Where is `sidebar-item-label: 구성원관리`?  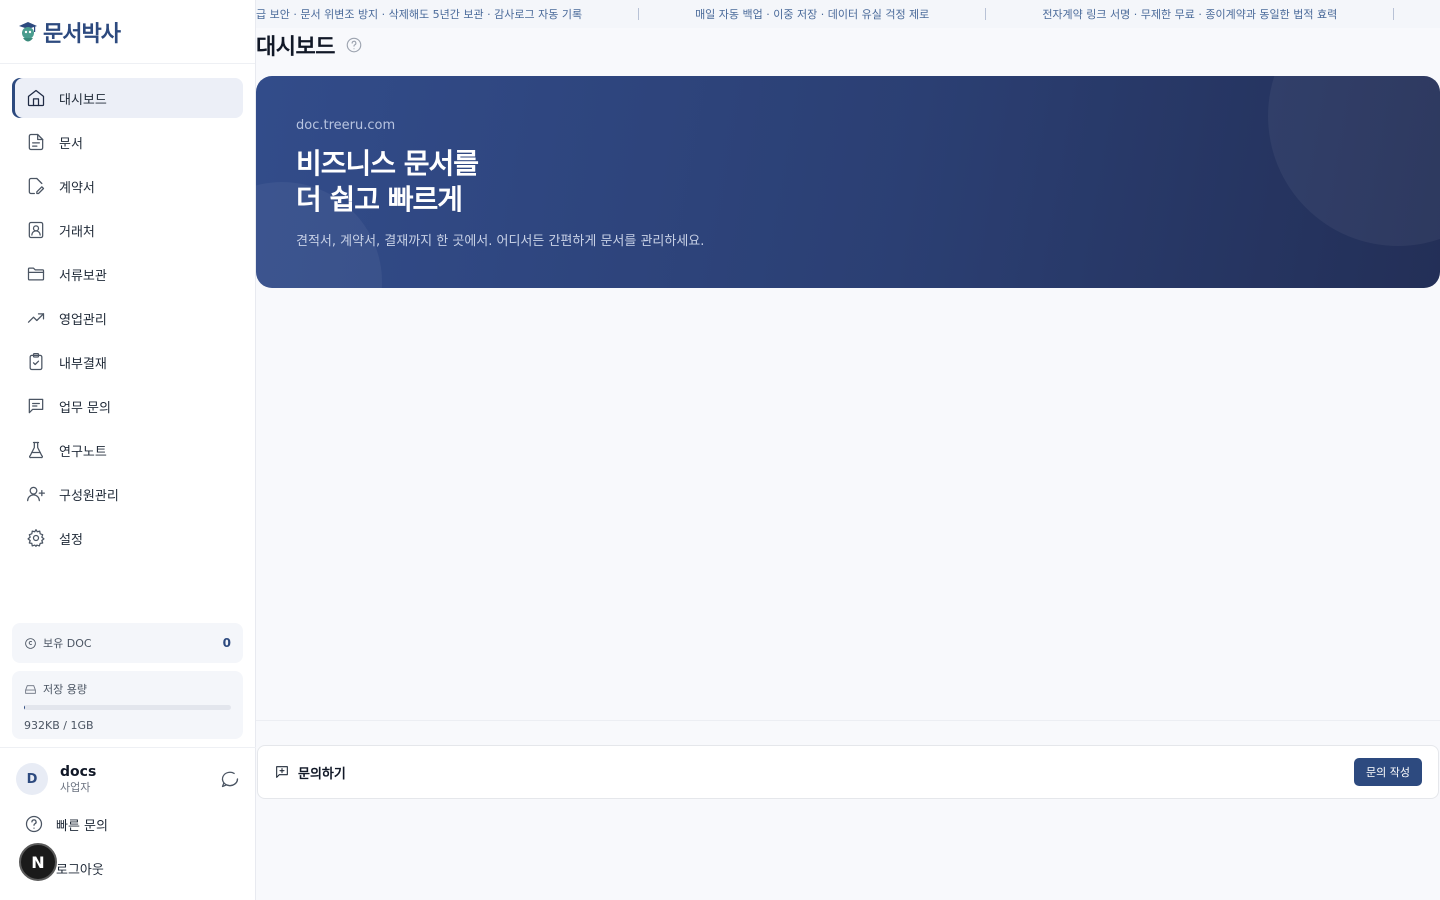
sidebar-item-label: 구성원관리 is located at coordinates (89, 496).